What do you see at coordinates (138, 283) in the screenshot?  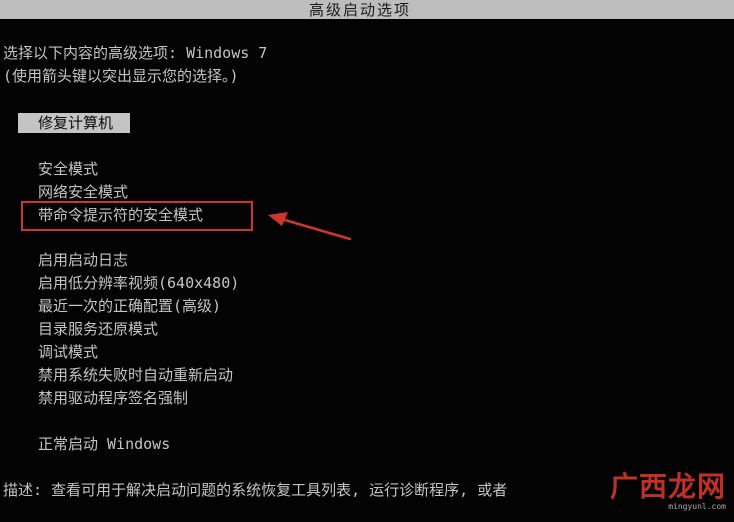 I see `menu-item-low-resolution-video: 启用低分辨率视频(640x480)` at bounding box center [138, 283].